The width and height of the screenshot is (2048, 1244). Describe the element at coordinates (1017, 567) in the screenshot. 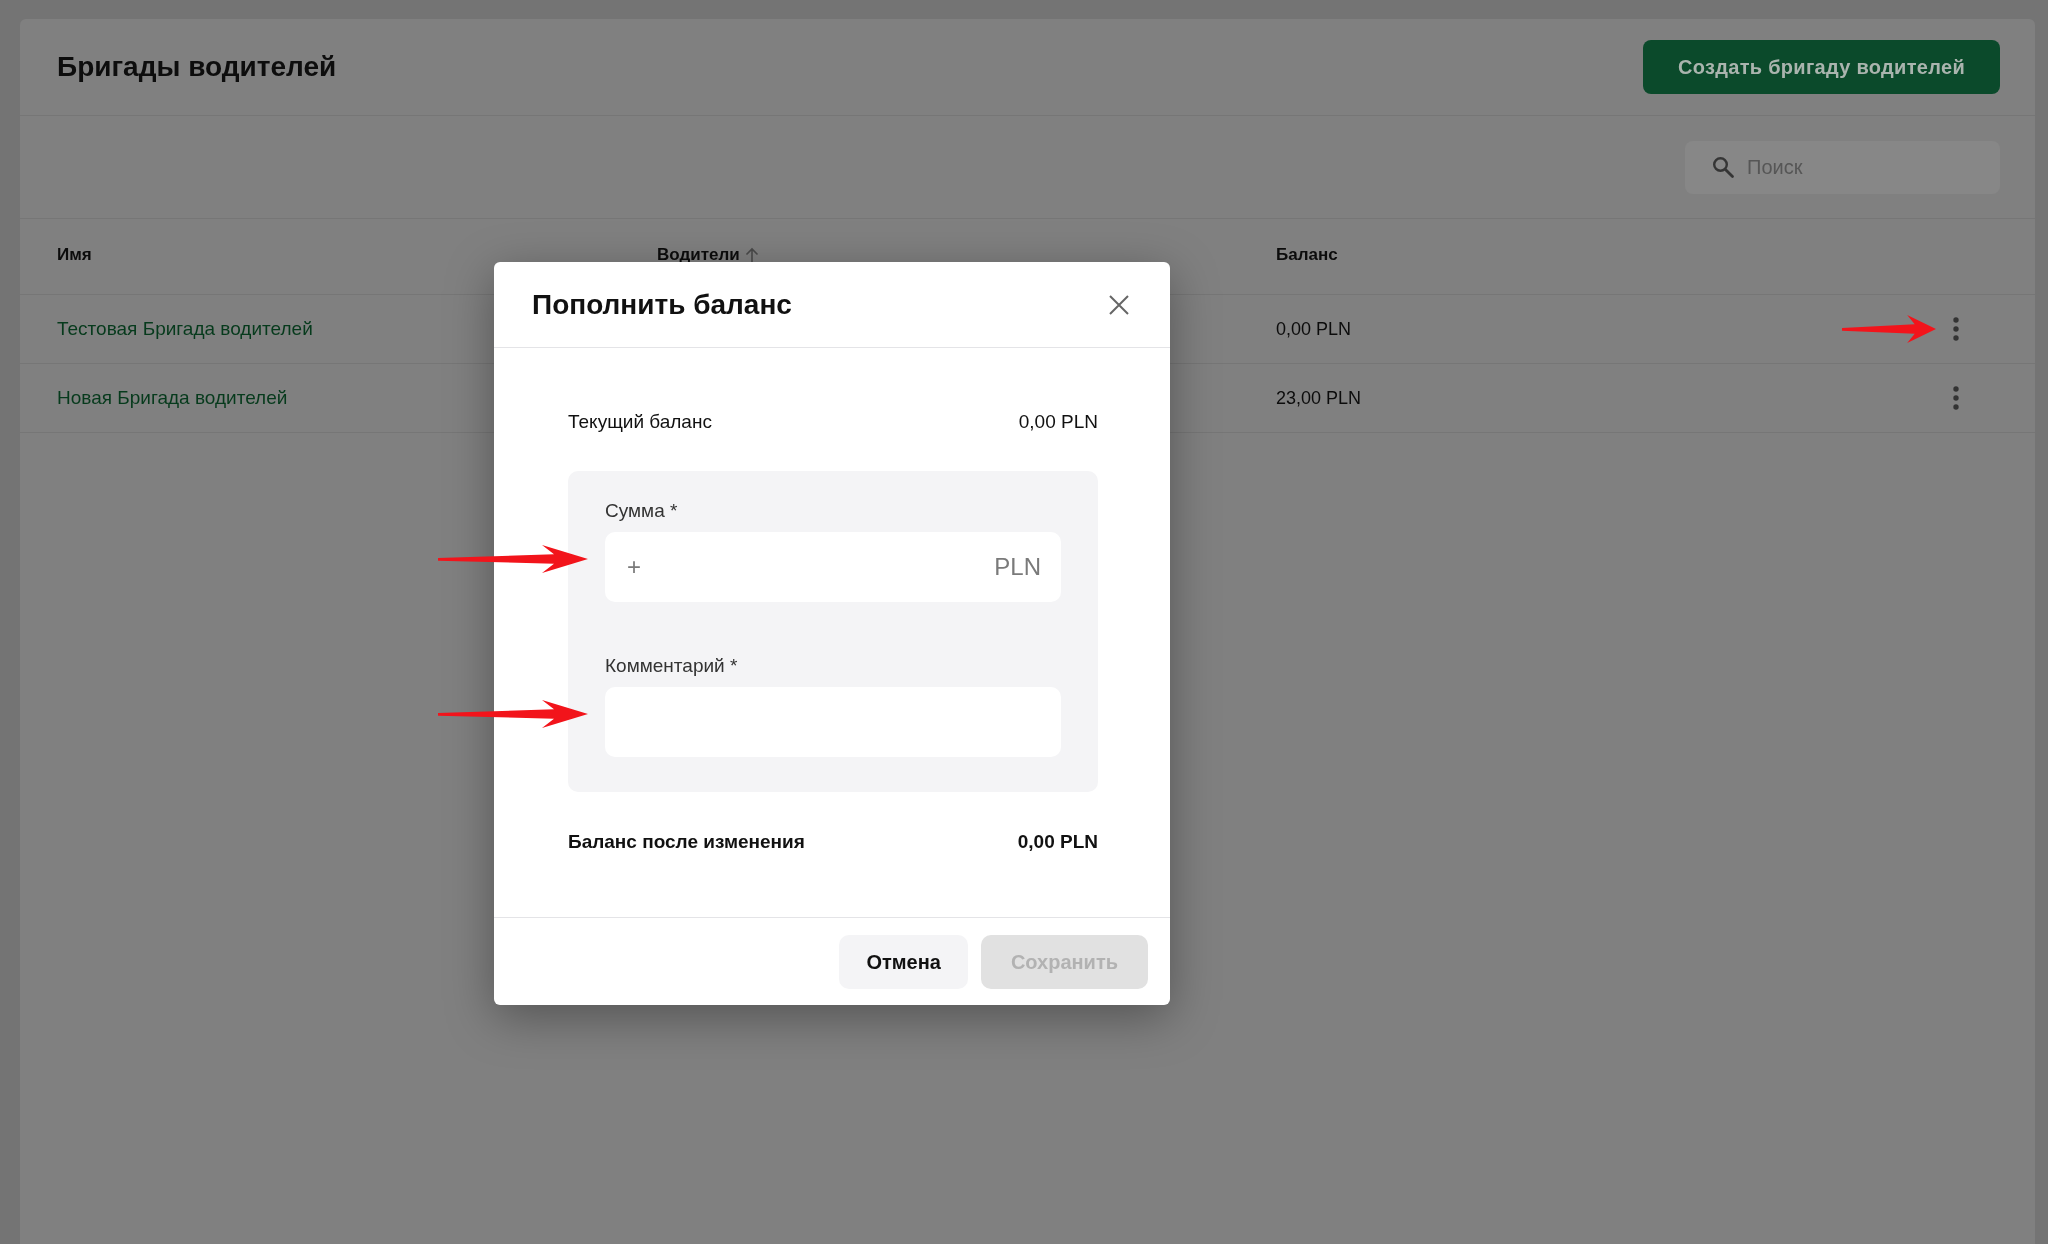

I see `currency-suffix: PLN` at that location.